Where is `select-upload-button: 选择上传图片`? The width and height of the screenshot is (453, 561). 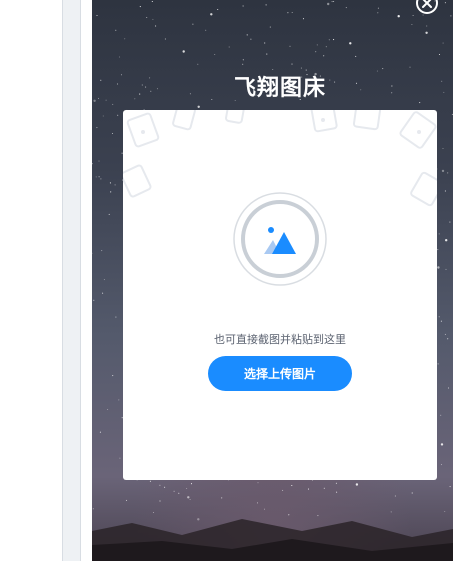 select-upload-button: 选择上传图片 is located at coordinates (280, 373).